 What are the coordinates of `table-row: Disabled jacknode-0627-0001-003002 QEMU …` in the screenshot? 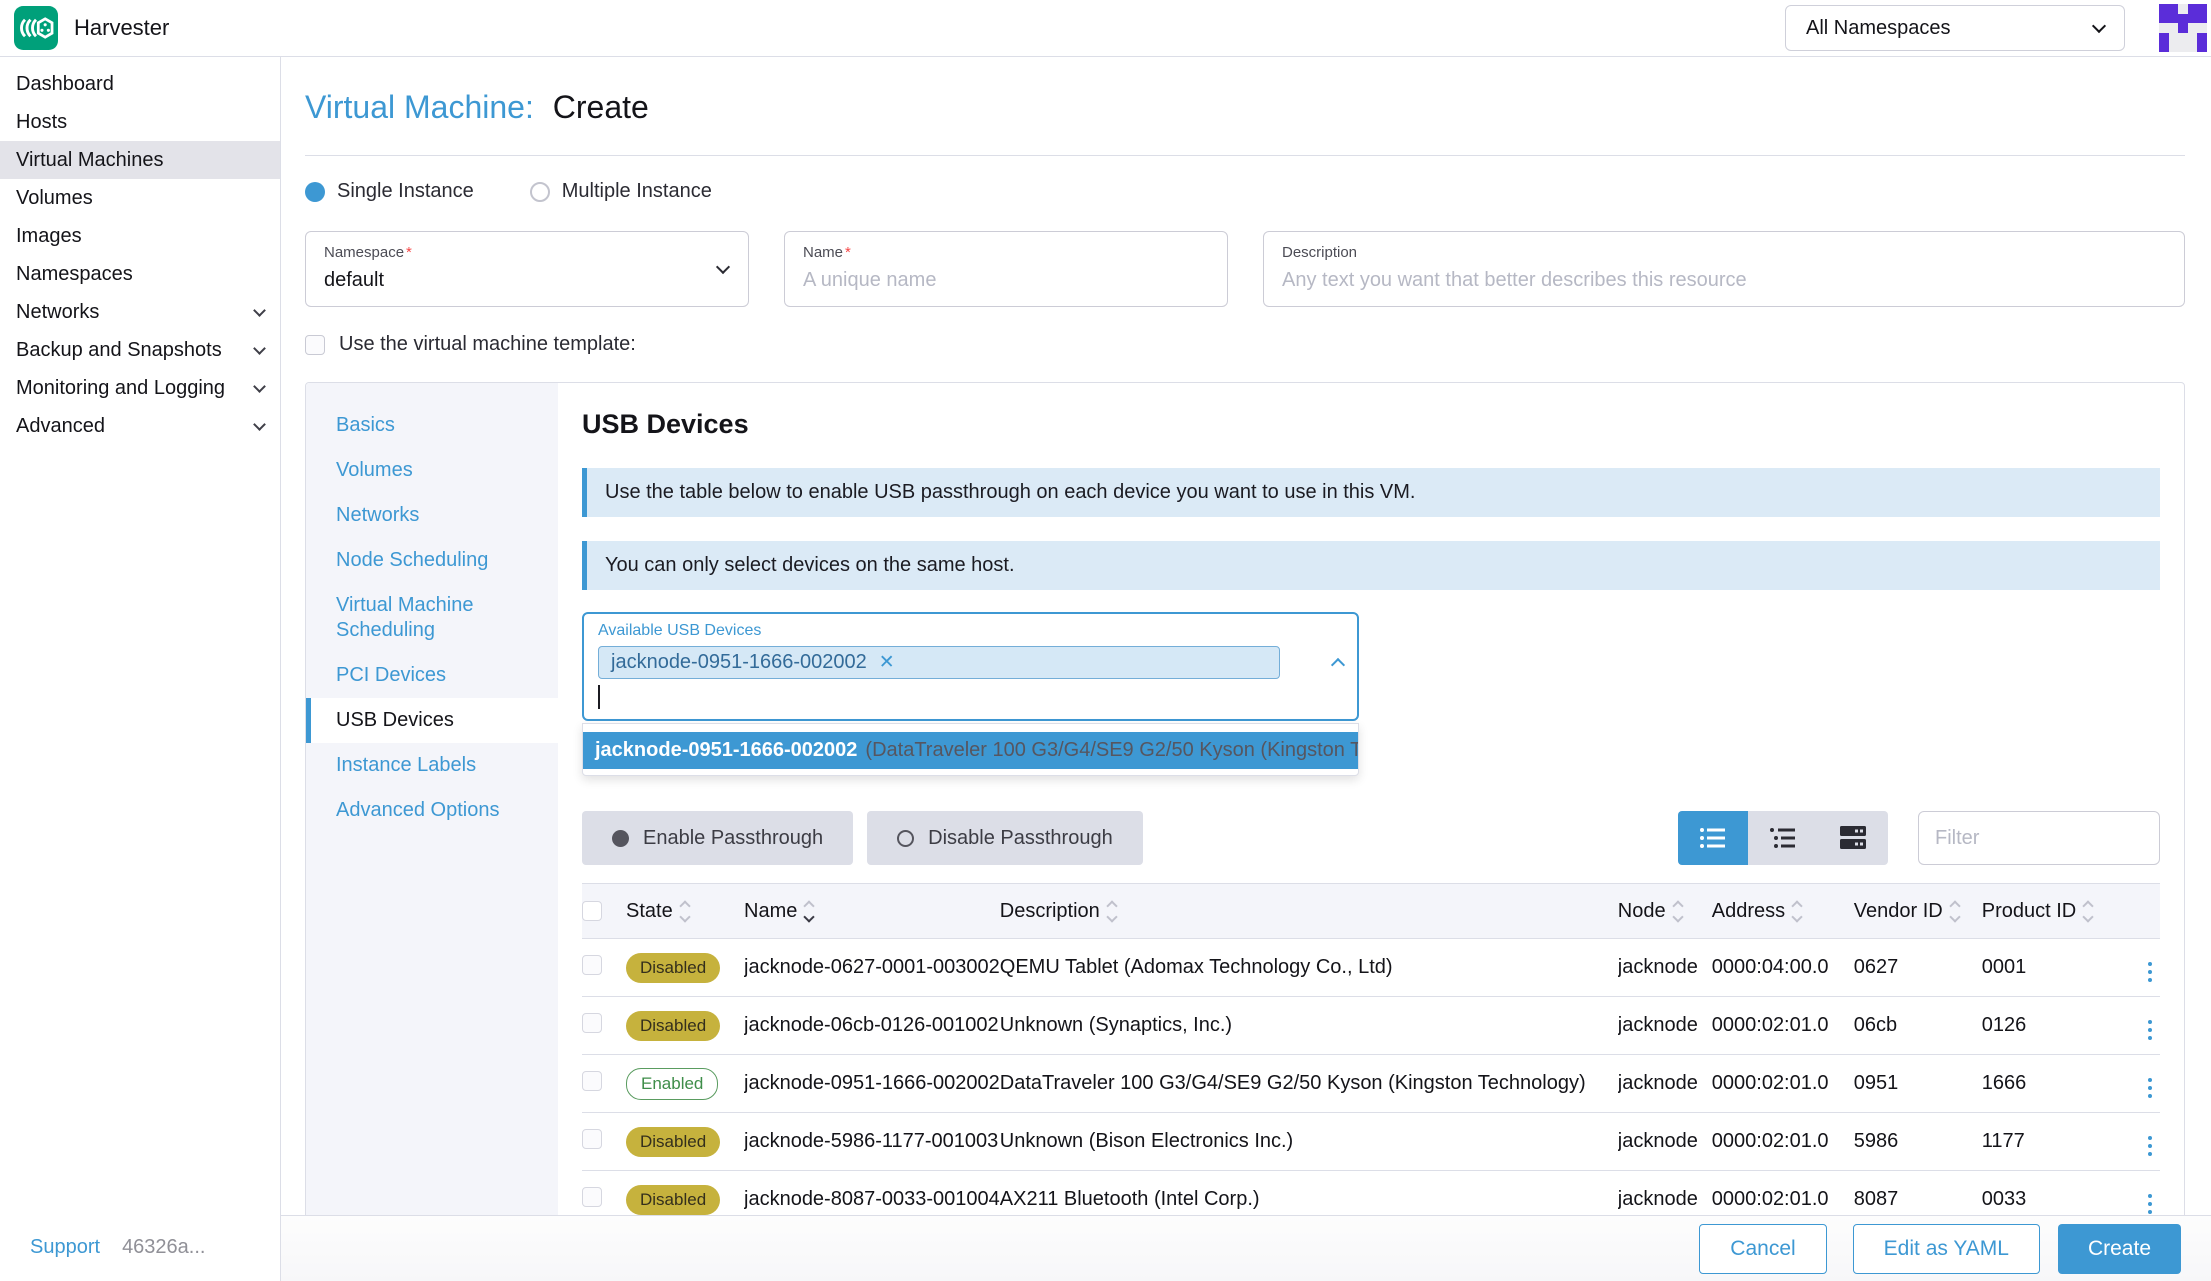 It's located at (1371, 967).